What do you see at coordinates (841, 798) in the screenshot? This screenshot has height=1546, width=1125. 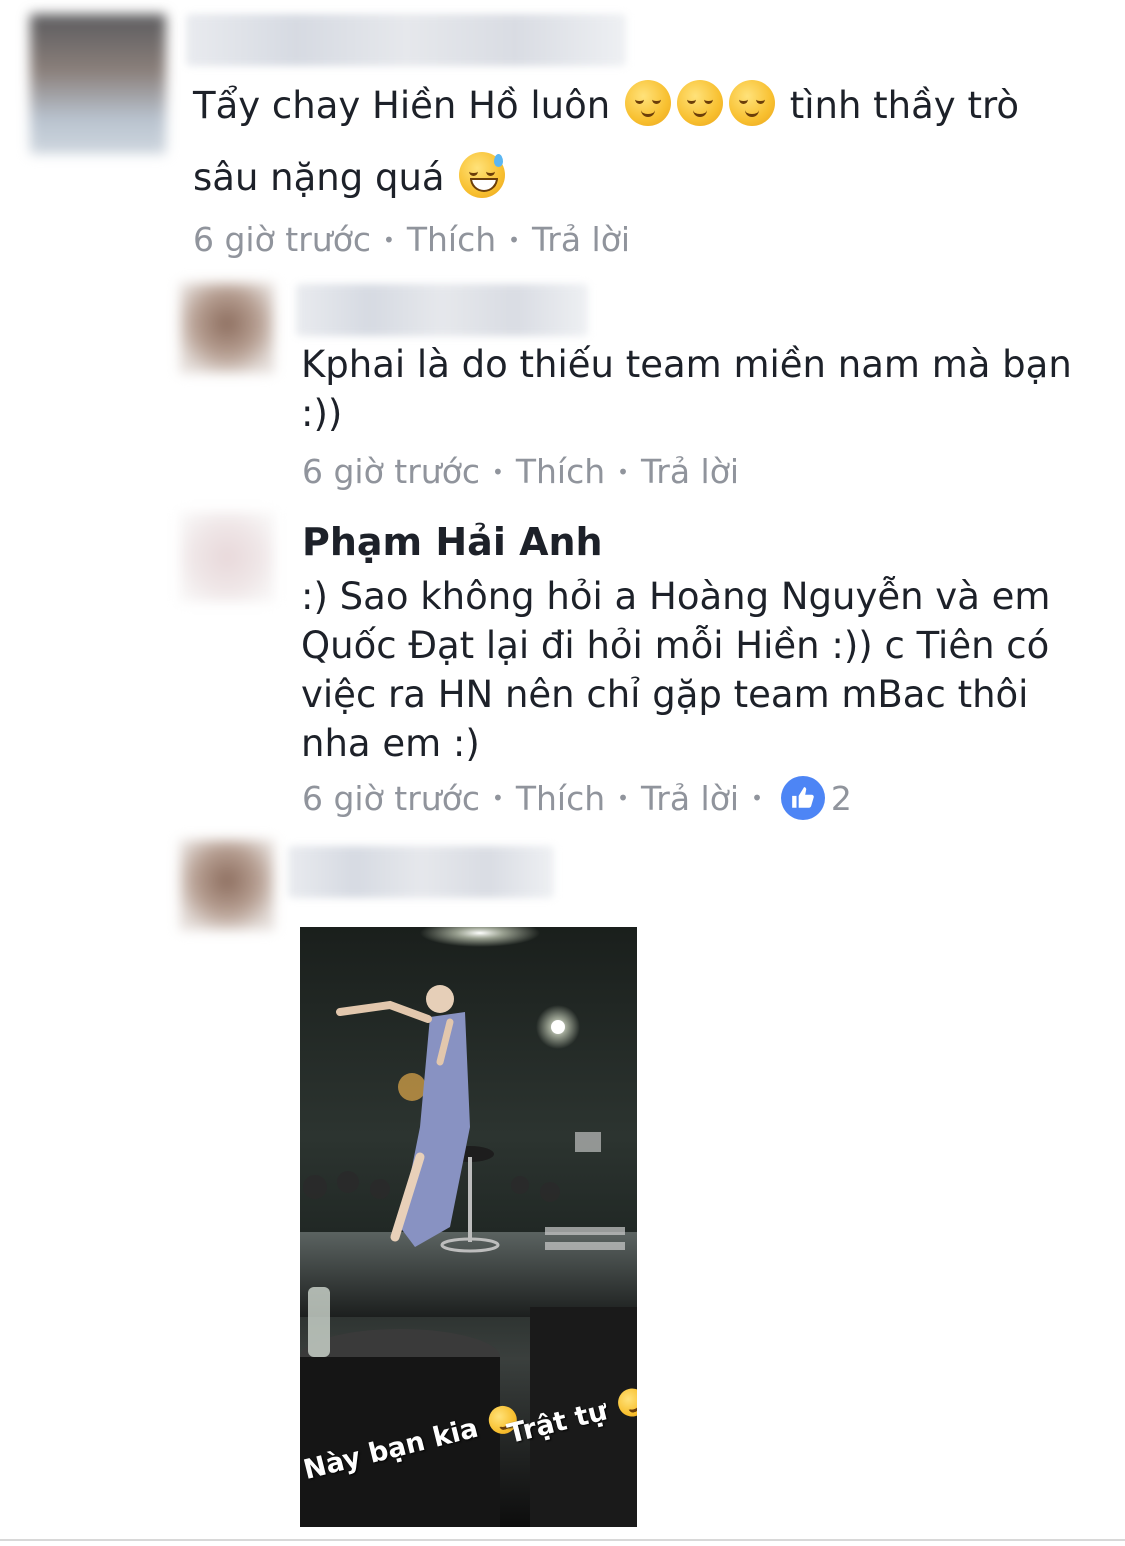 I see `like-count: 2` at bounding box center [841, 798].